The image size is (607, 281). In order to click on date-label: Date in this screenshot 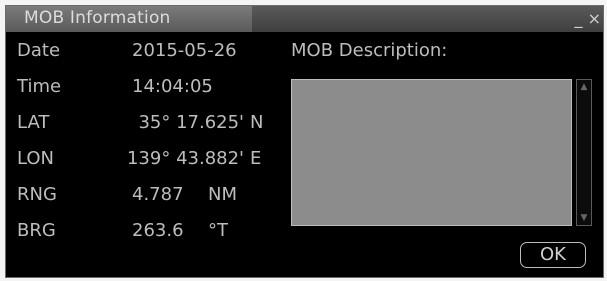, I will do `click(39, 50)`.